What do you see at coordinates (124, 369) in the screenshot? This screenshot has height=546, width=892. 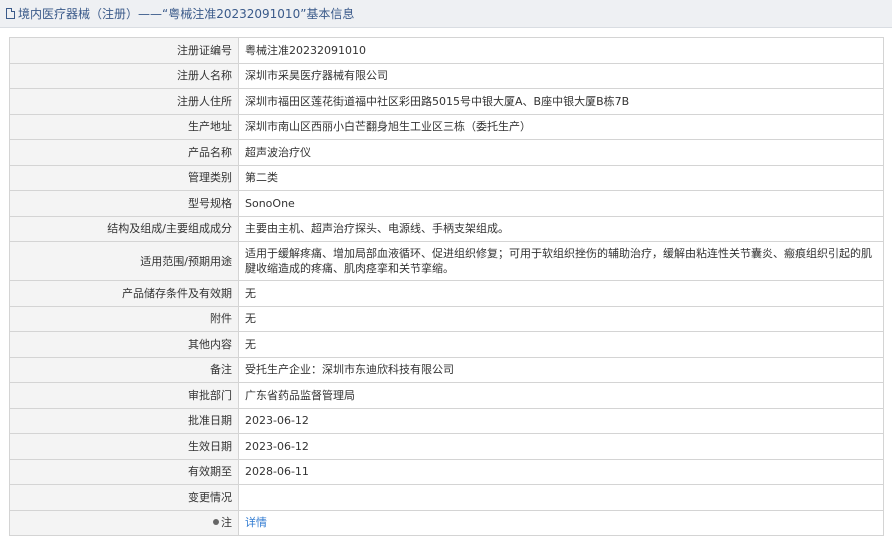 I see `row-label: 备注` at bounding box center [124, 369].